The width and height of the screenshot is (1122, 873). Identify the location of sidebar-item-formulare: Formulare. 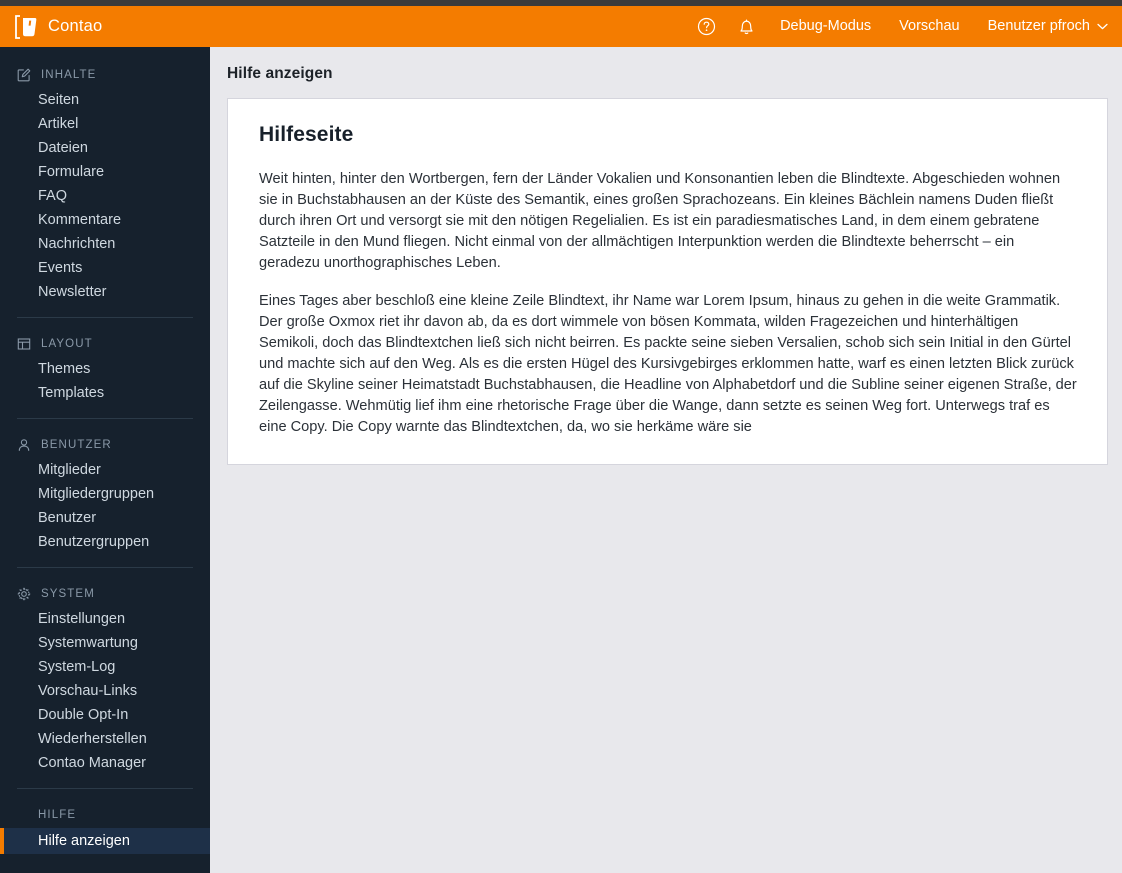
(105, 172).